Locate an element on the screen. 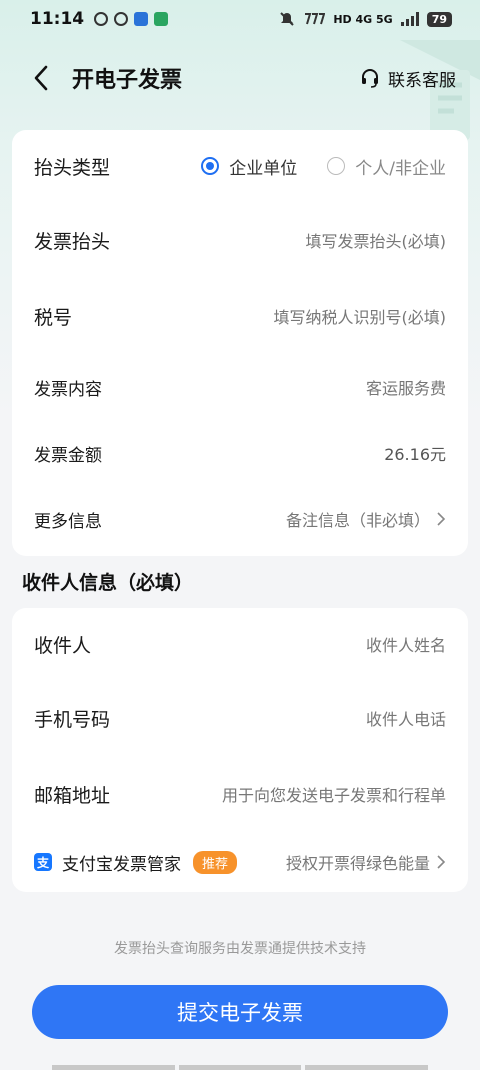  more-info-value: 备注信息（非必填） is located at coordinates (366, 519).